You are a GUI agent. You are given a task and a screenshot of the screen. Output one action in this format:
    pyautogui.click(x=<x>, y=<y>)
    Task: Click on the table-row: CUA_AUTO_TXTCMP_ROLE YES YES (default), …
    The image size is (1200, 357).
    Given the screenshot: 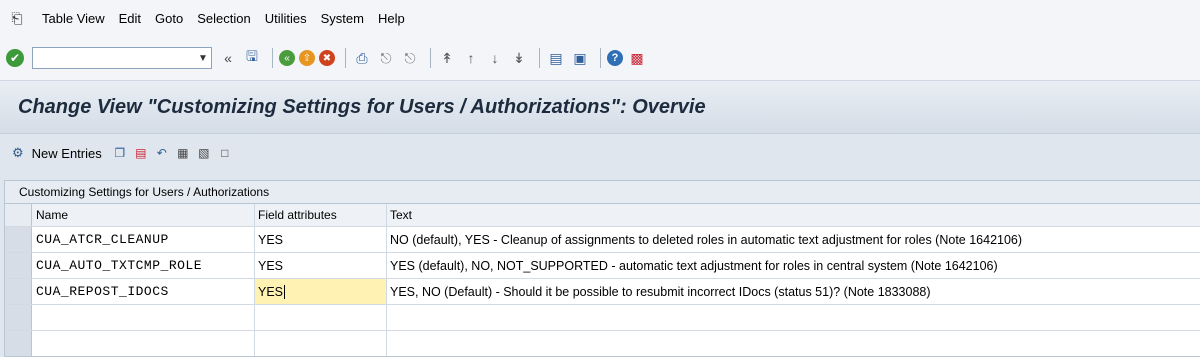 What is the action you would take?
    pyautogui.click(x=602, y=266)
    